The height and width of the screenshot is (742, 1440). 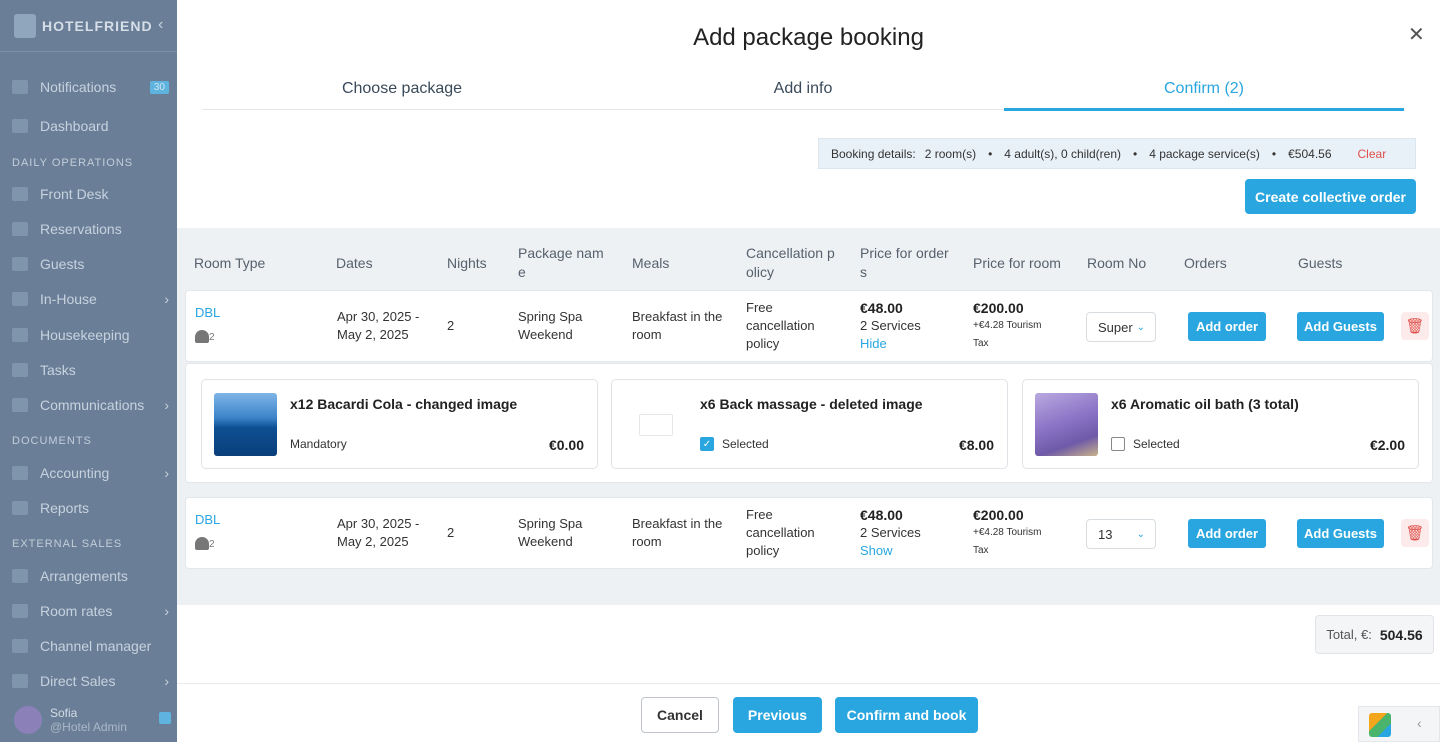 I want to click on header-text: e, so click(x=522, y=272).